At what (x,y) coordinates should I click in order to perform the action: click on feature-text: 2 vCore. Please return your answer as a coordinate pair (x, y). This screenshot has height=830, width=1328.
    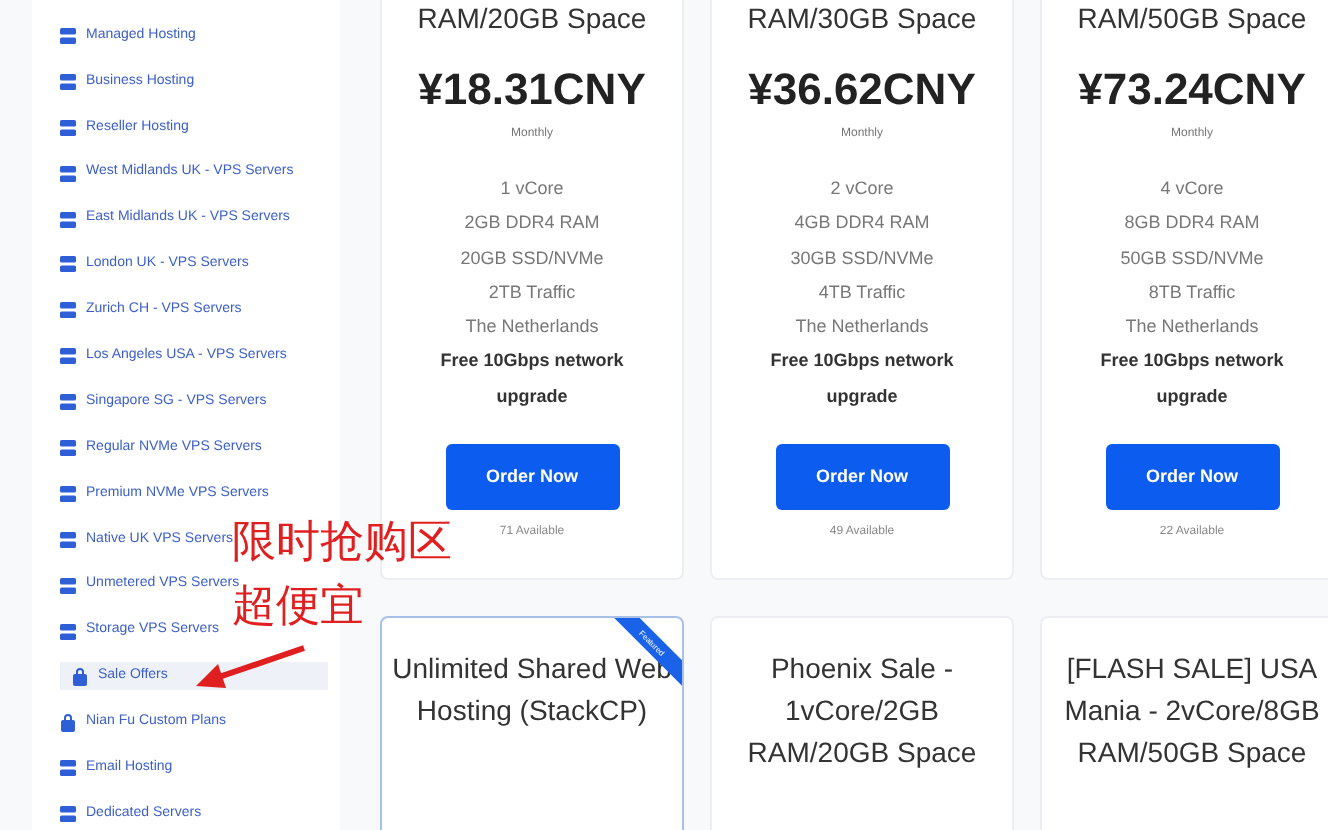
    Looking at the image, I should click on (862, 189).